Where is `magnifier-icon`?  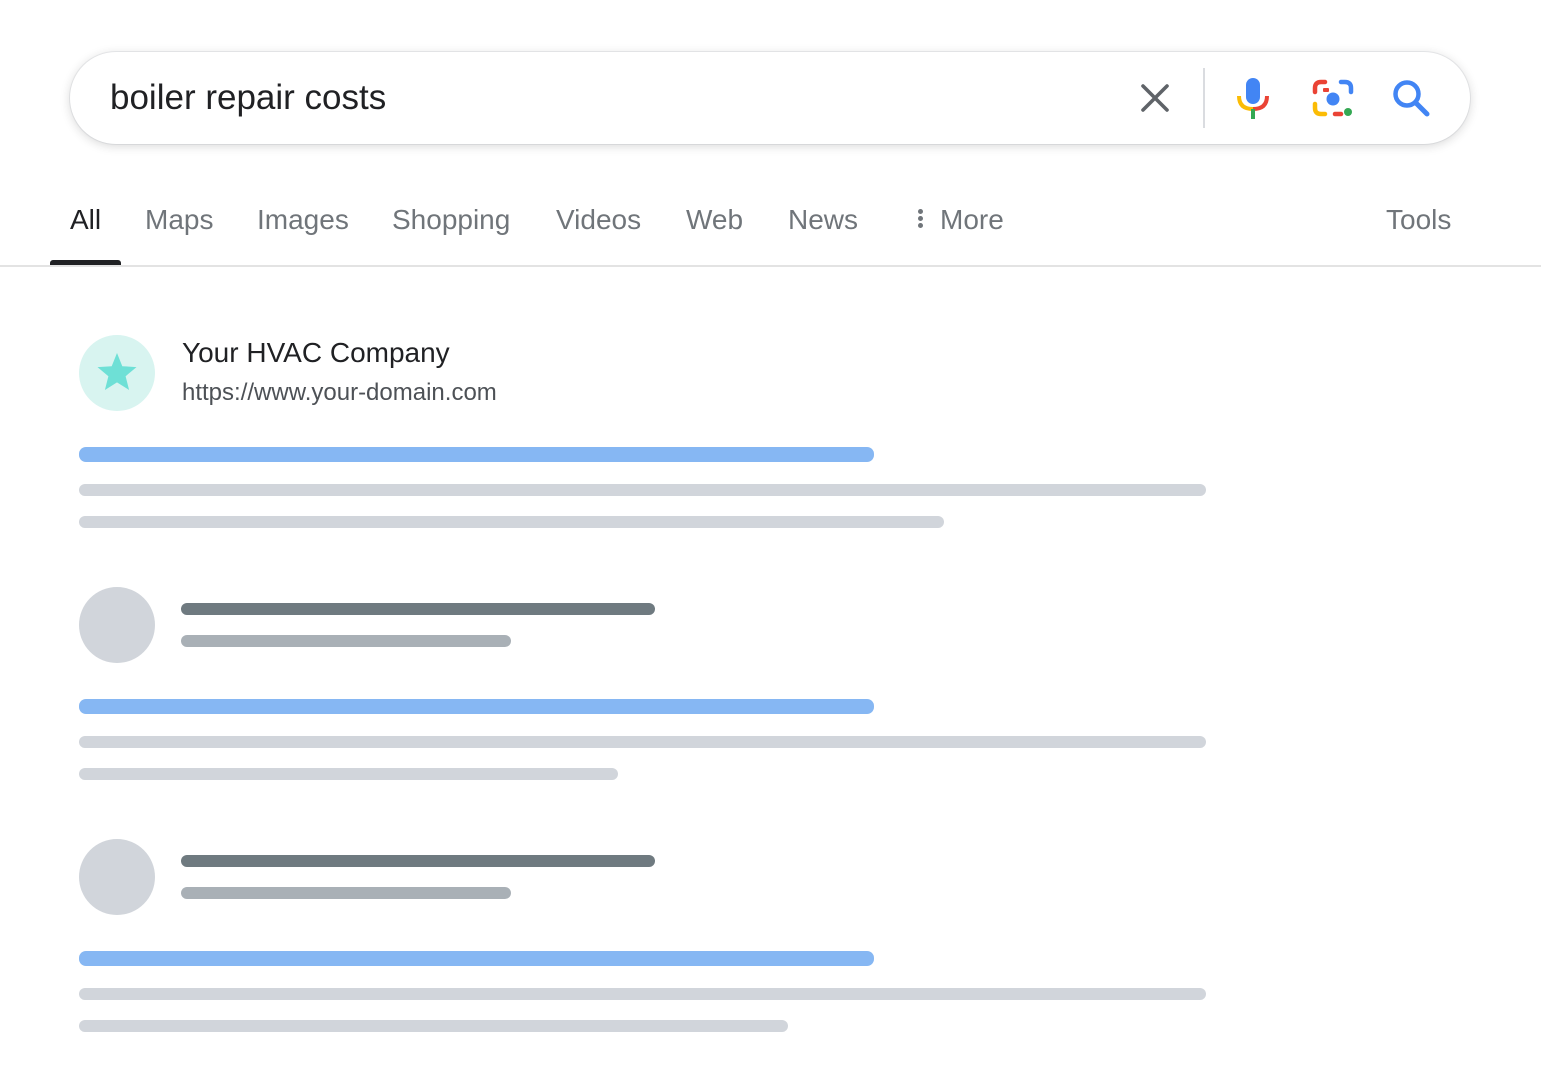 magnifier-icon is located at coordinates (1411, 98).